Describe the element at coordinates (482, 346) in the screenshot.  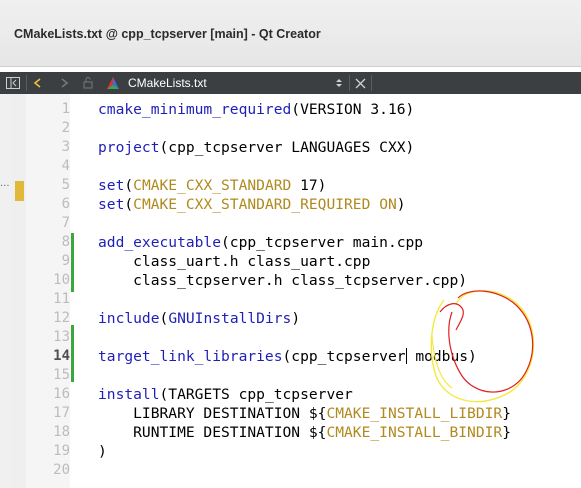
I see `hand-drawn-annotation` at that location.